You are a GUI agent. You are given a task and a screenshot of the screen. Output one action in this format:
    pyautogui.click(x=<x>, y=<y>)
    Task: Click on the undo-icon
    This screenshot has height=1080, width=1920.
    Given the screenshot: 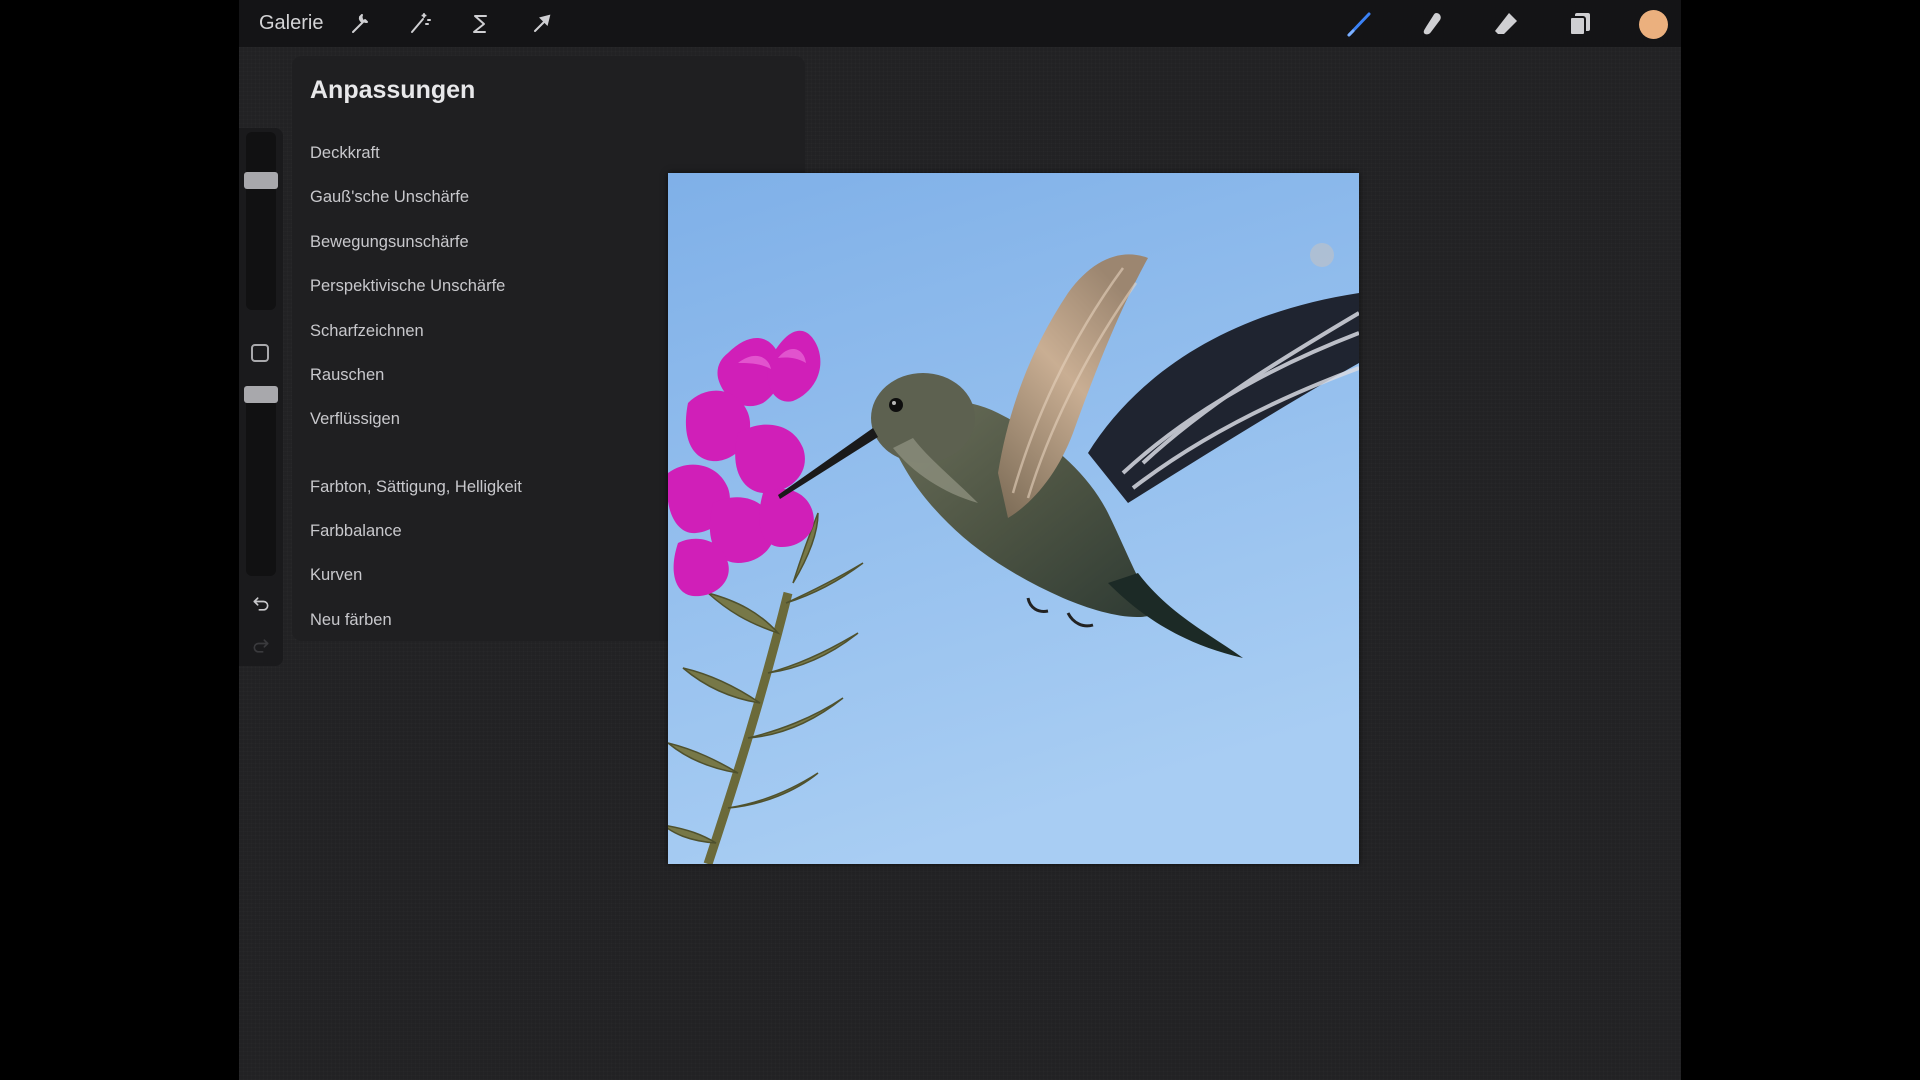 What is the action you would take?
    pyautogui.click(x=261, y=604)
    